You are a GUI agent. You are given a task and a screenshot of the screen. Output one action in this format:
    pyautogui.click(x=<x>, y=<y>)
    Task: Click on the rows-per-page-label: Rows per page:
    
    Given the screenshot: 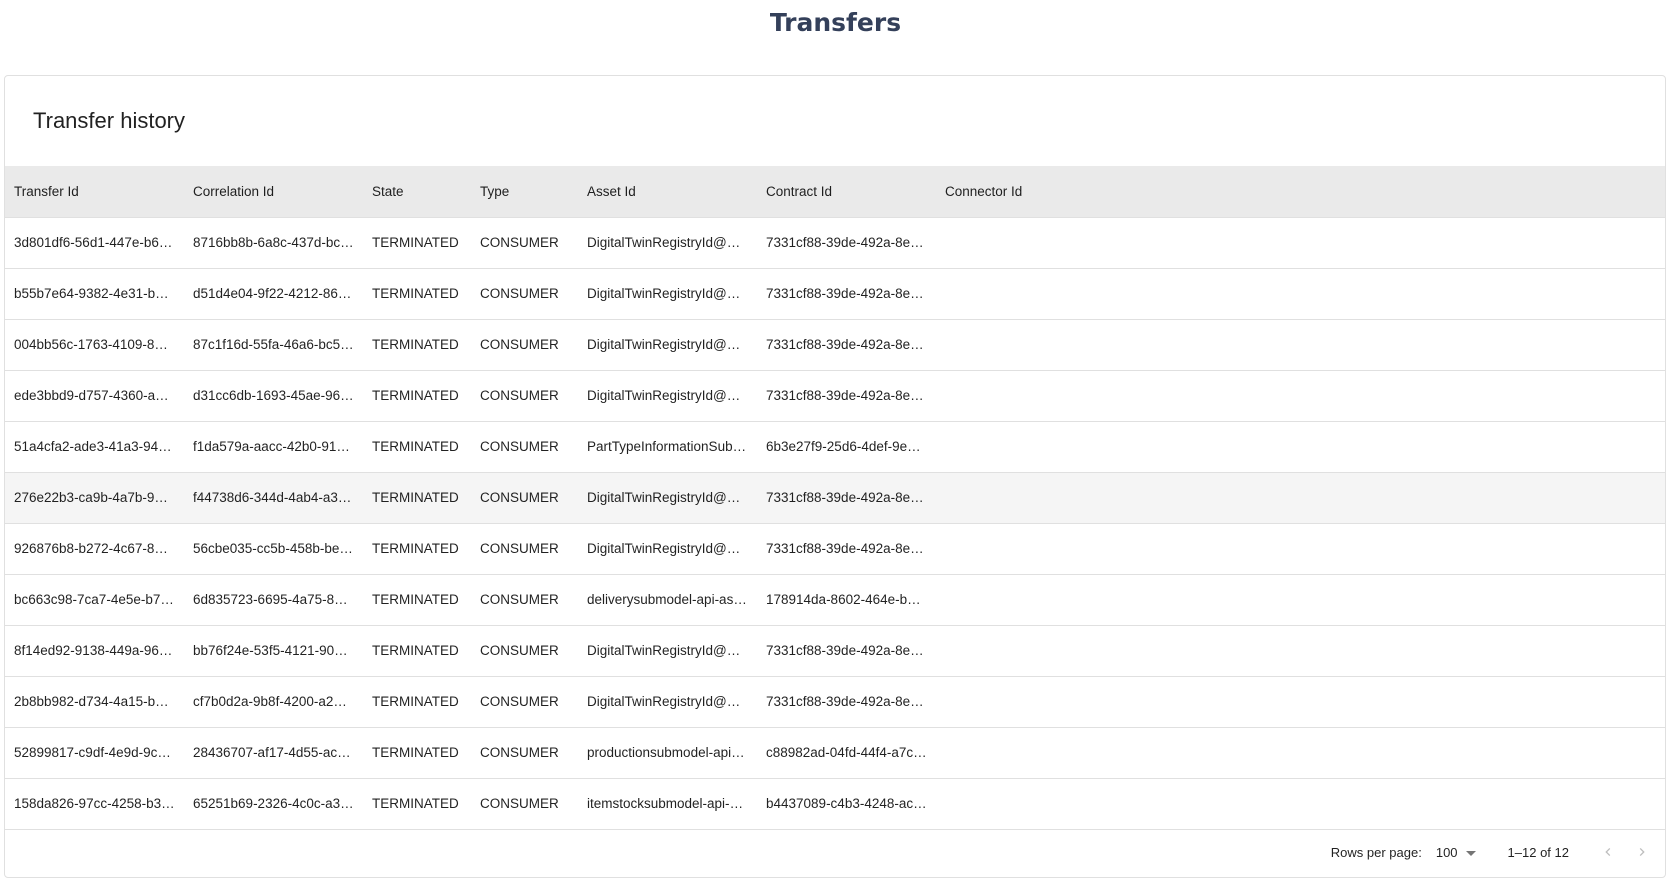 What is the action you would take?
    pyautogui.click(x=1376, y=852)
    